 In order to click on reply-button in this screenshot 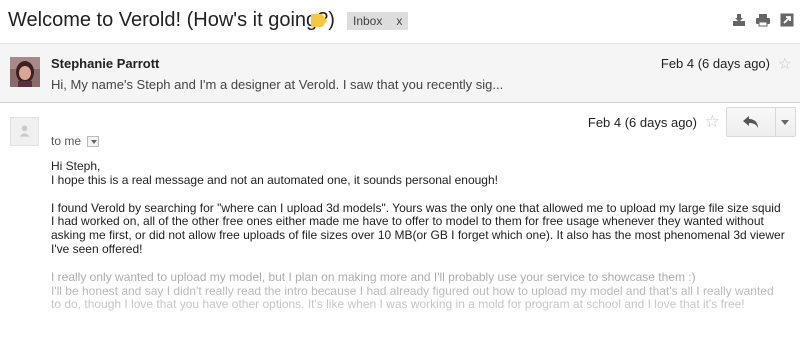, I will do `click(751, 122)`.